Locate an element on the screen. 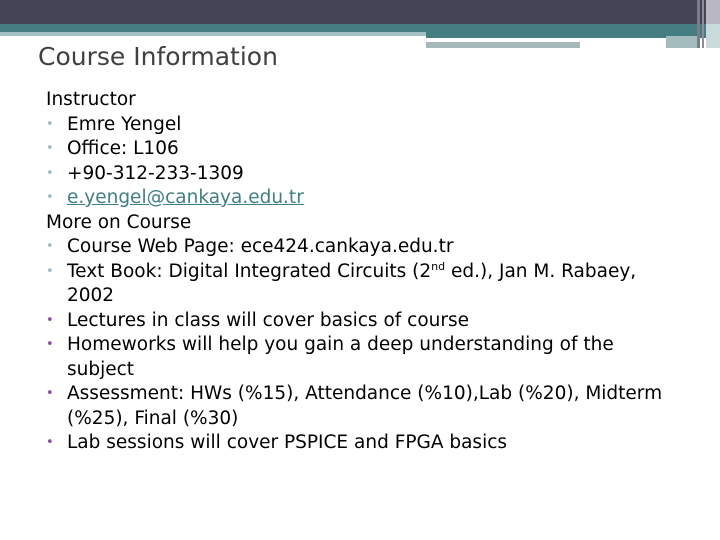 This screenshot has width=720, height=540. list-item: • Course Web Page: ece424.cankaya.edu.tr is located at coordinates (366, 247).